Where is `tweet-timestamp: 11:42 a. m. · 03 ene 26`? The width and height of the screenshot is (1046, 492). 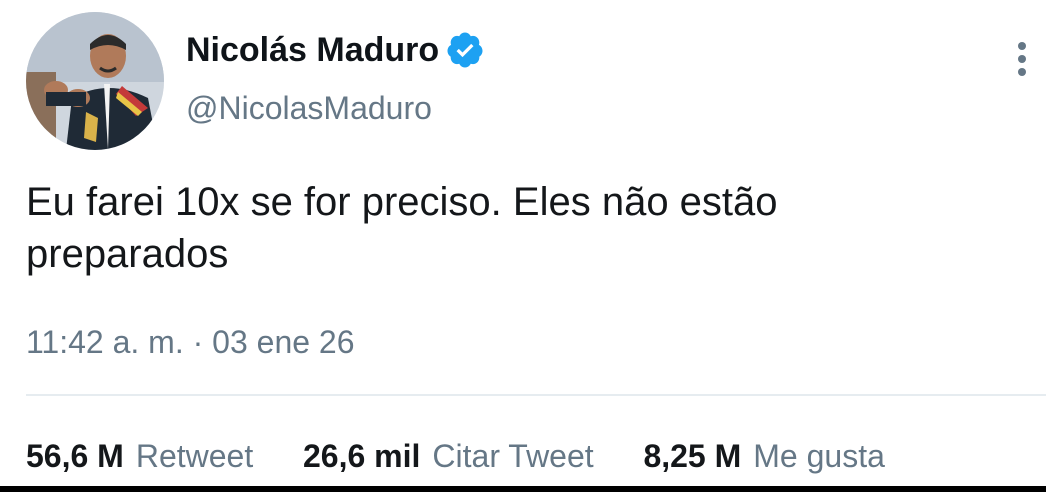 tweet-timestamp: 11:42 a. m. · 03 ene 26 is located at coordinates (190, 342).